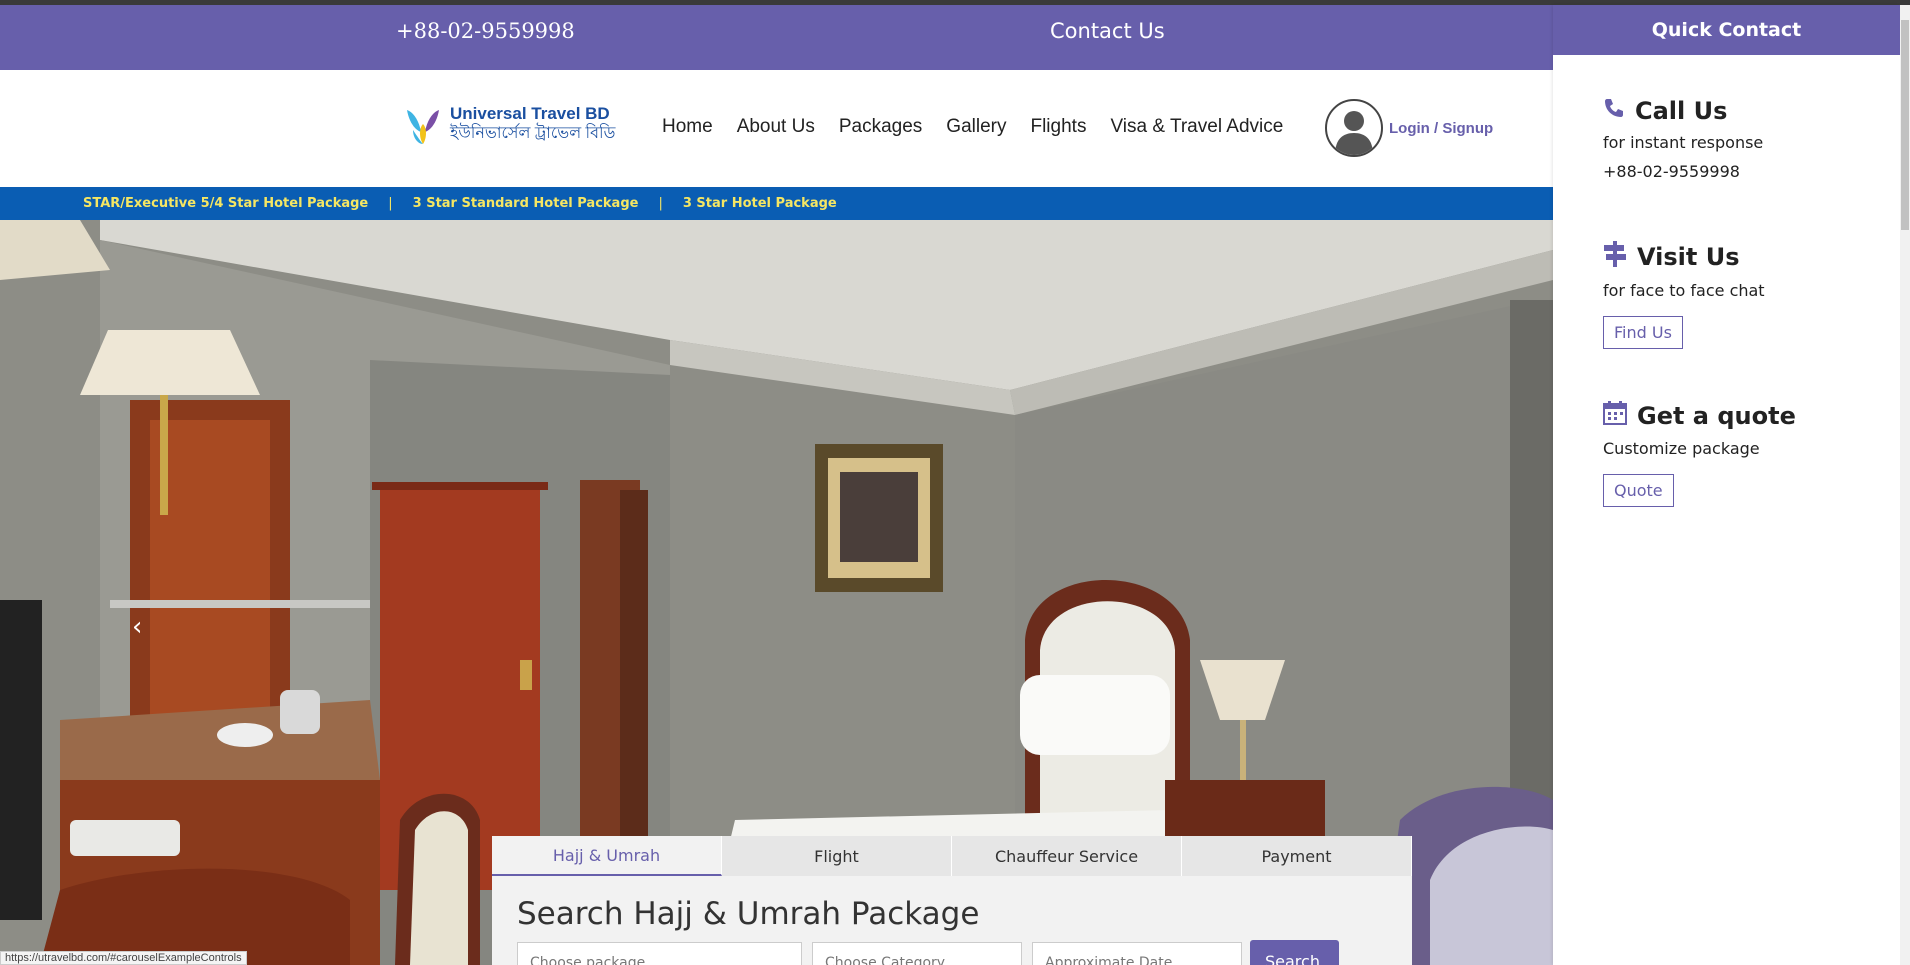 This screenshot has height=965, width=1910. I want to click on get-quote-block: Get a quote Customize package Quote, so click(1699, 454).